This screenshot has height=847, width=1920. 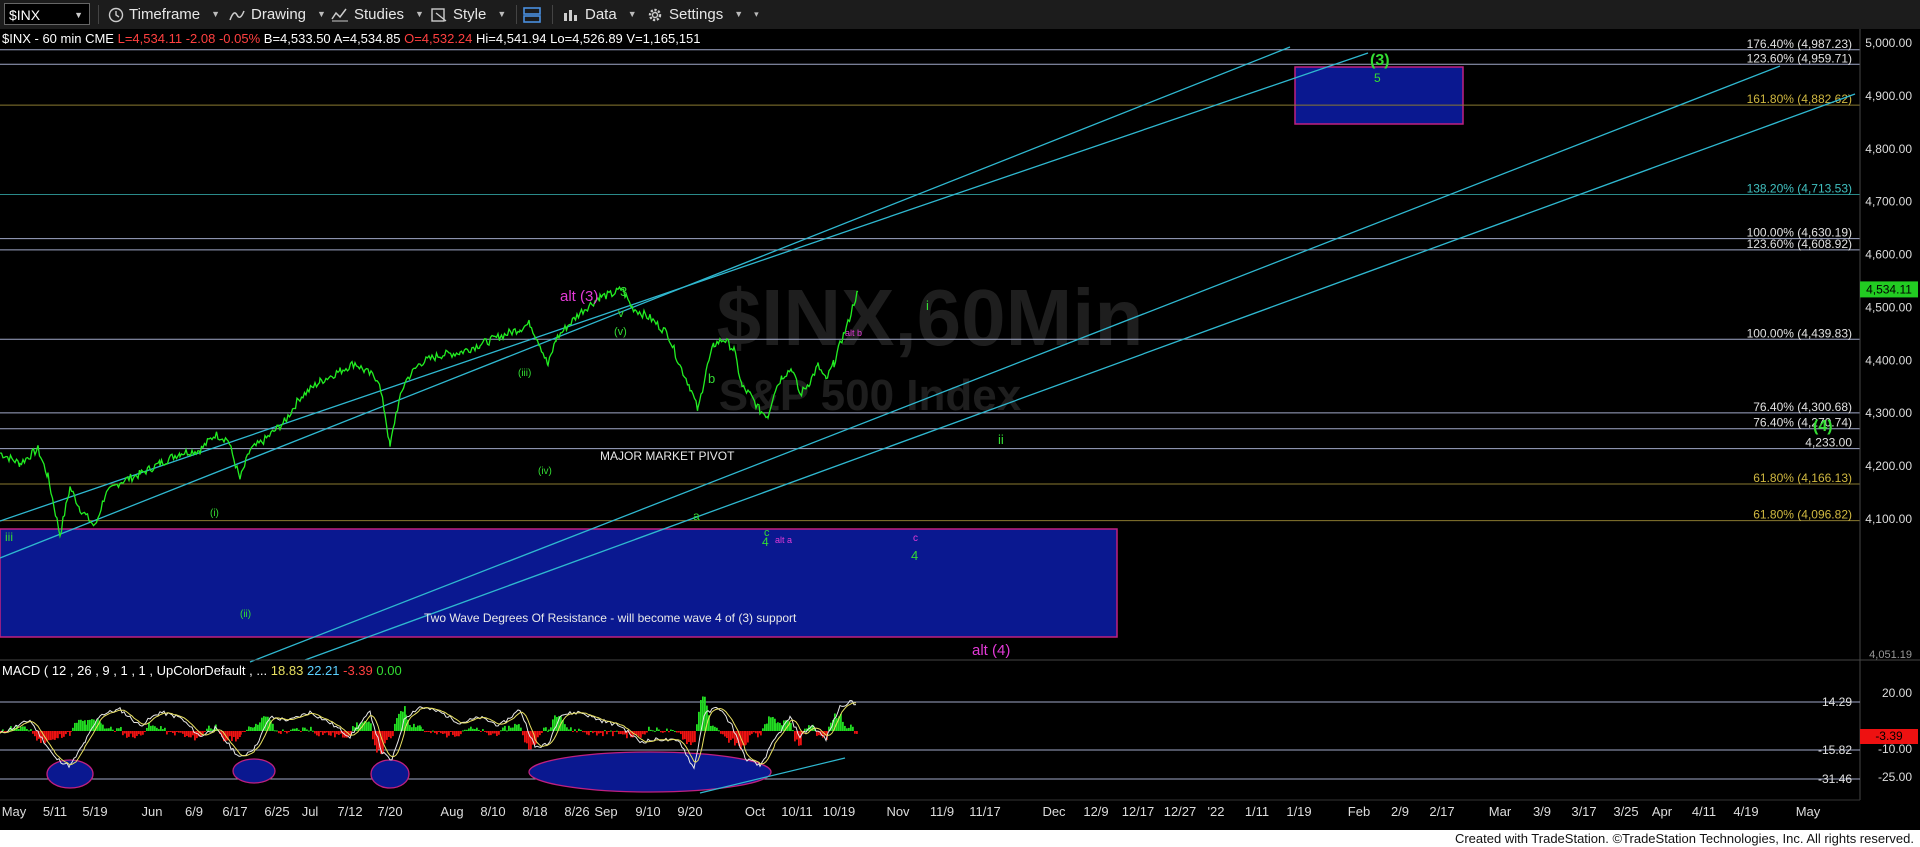 What do you see at coordinates (1888, 43) in the screenshot?
I see `y-tick-label: 5,000.00` at bounding box center [1888, 43].